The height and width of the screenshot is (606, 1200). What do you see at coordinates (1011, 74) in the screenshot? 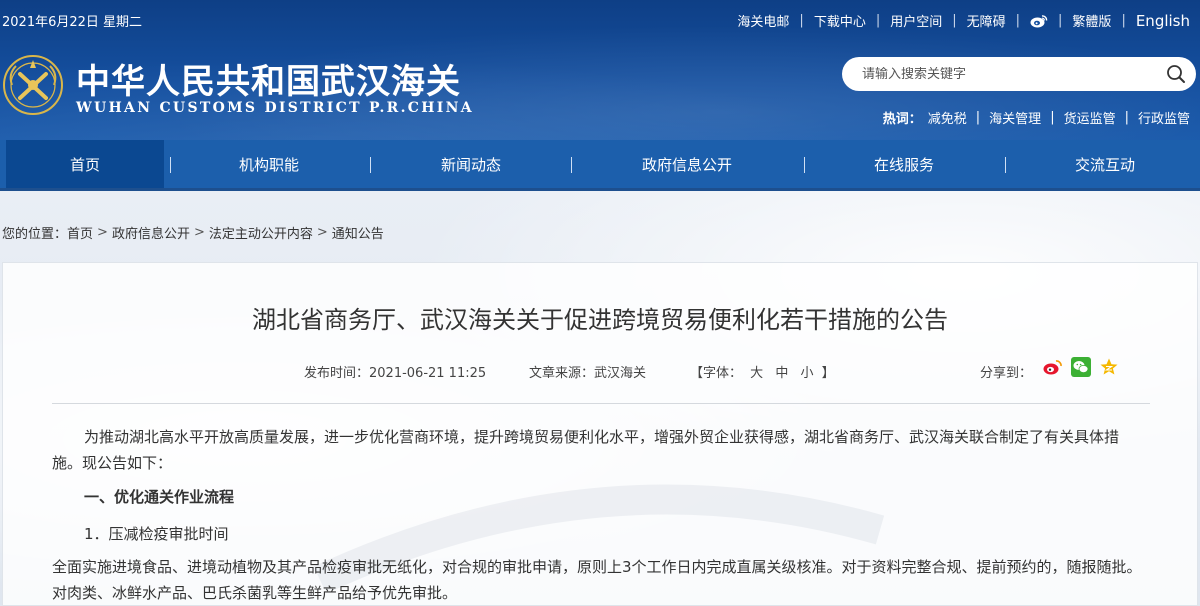
I see `search-input` at bounding box center [1011, 74].